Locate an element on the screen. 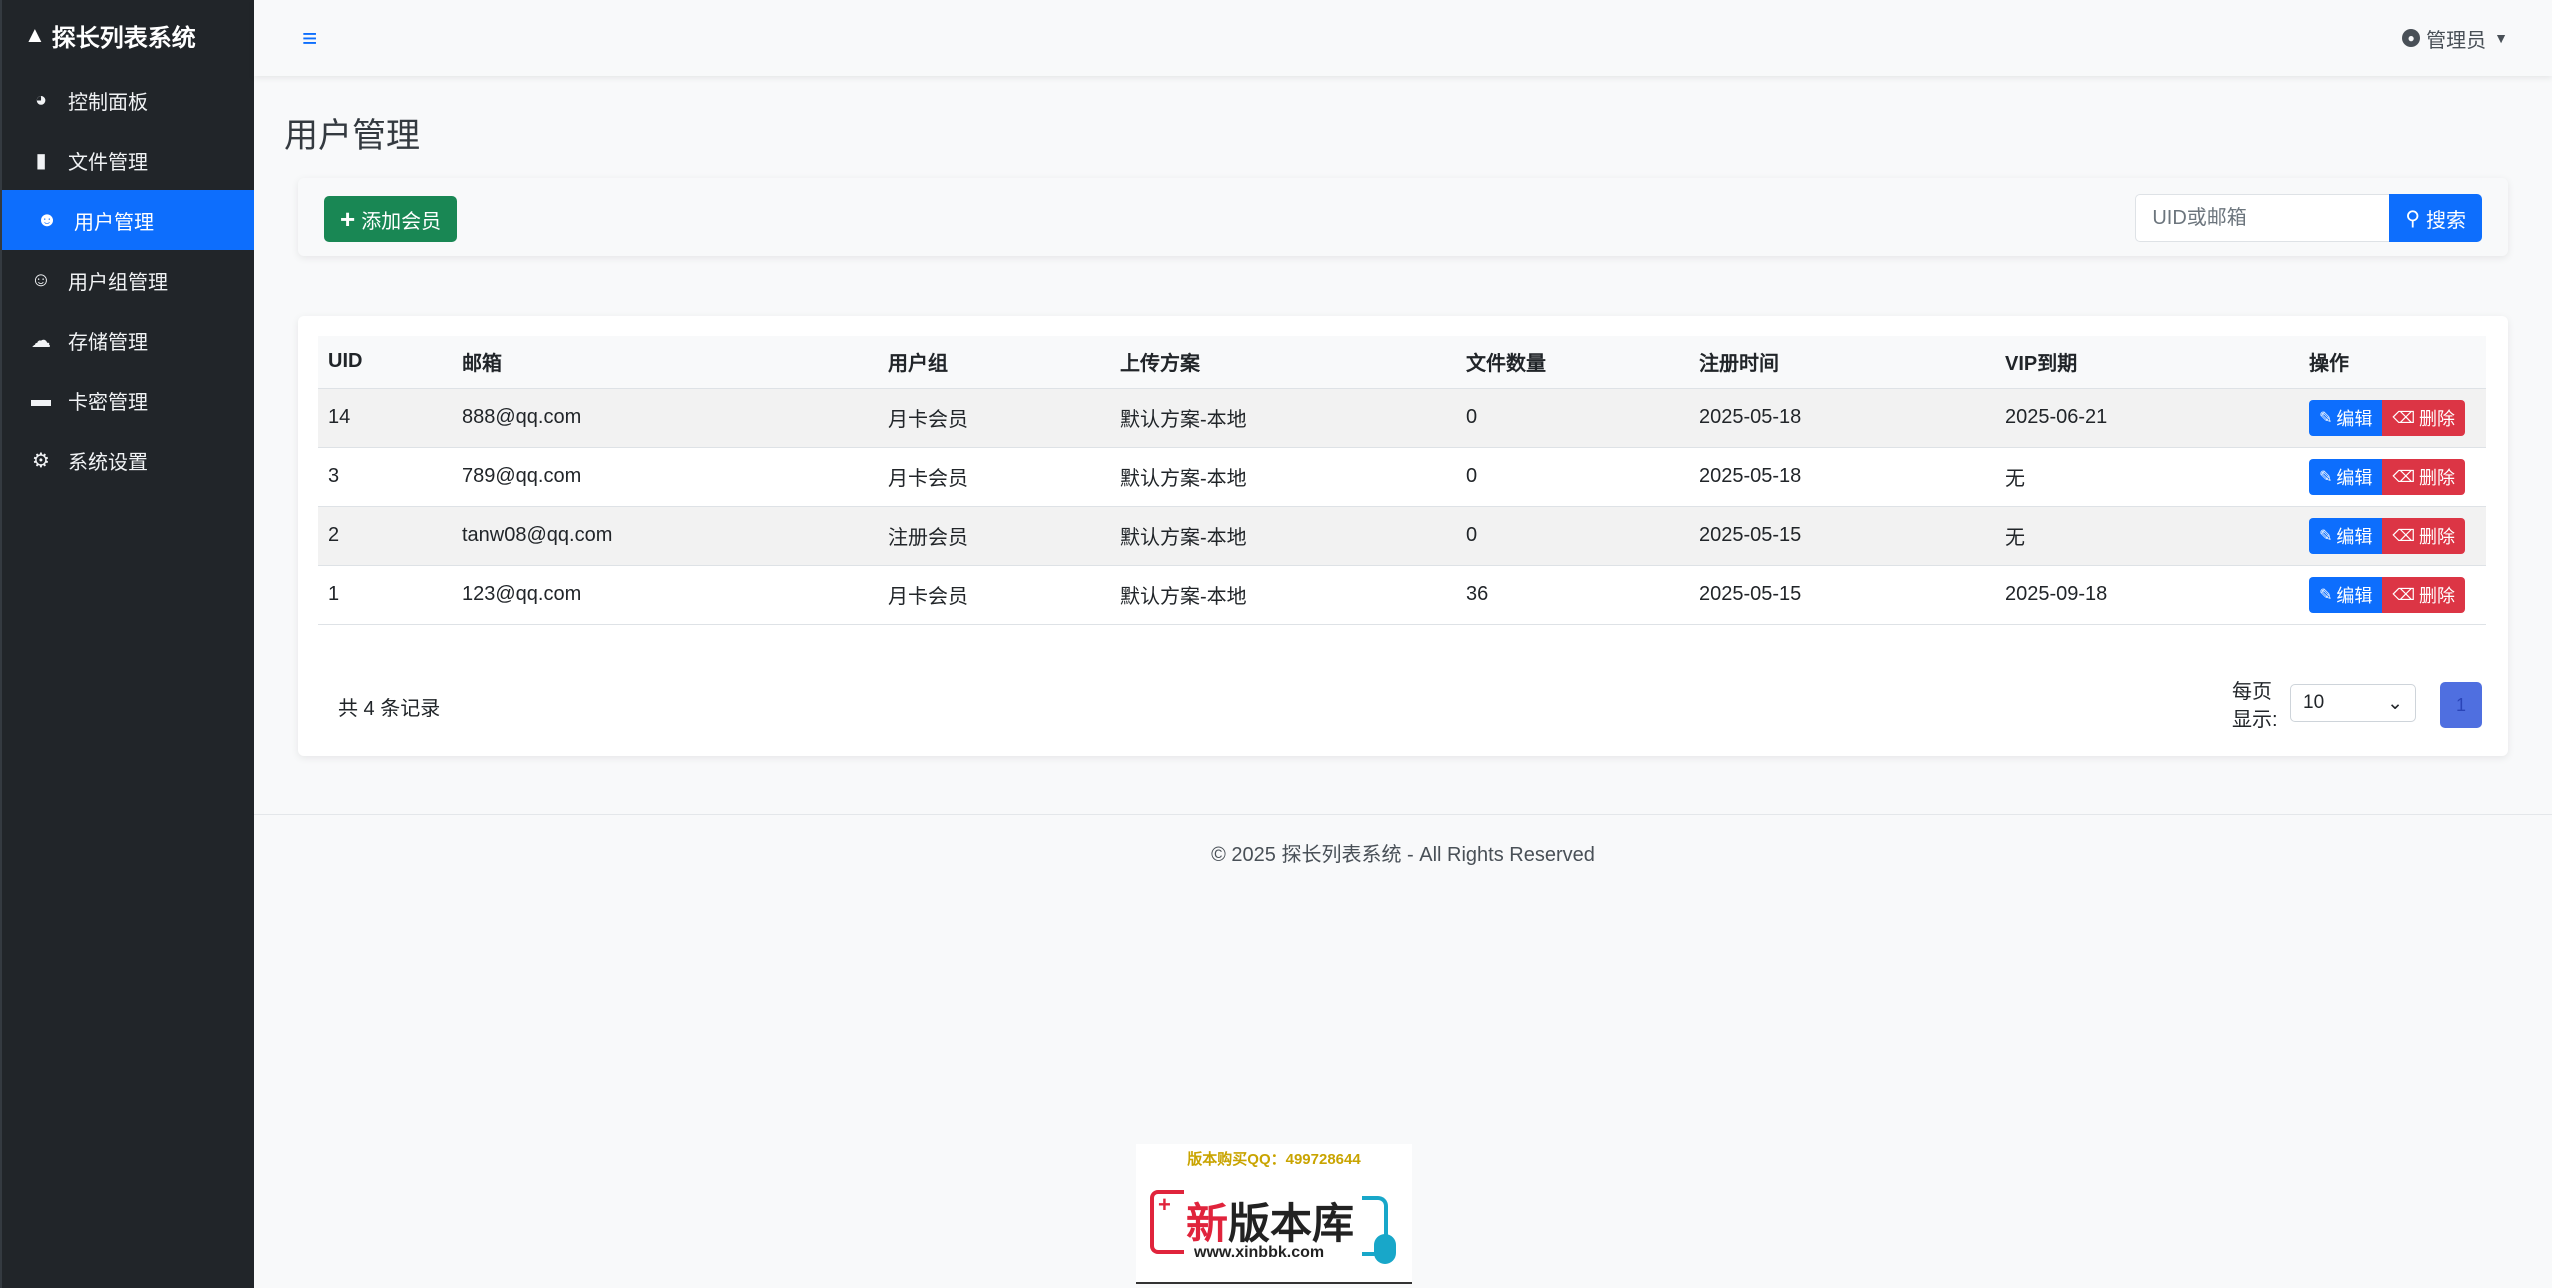  column-header-uid: UID is located at coordinates (345, 361).